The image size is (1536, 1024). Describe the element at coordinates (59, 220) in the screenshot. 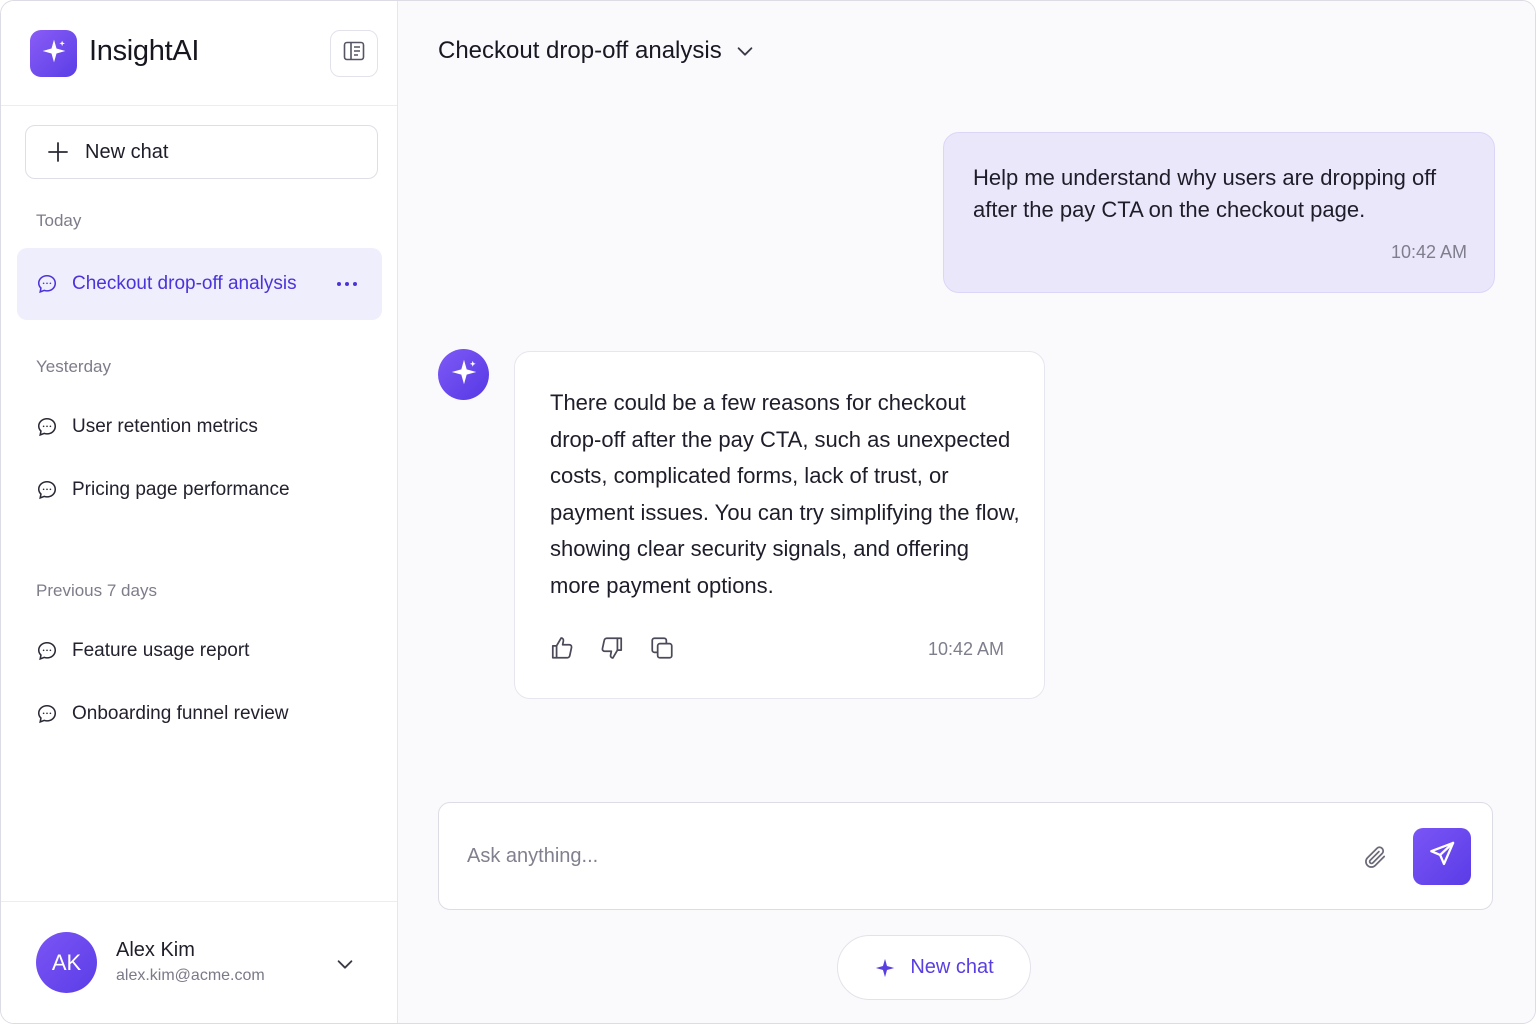

I see `group-label-today: Today` at that location.